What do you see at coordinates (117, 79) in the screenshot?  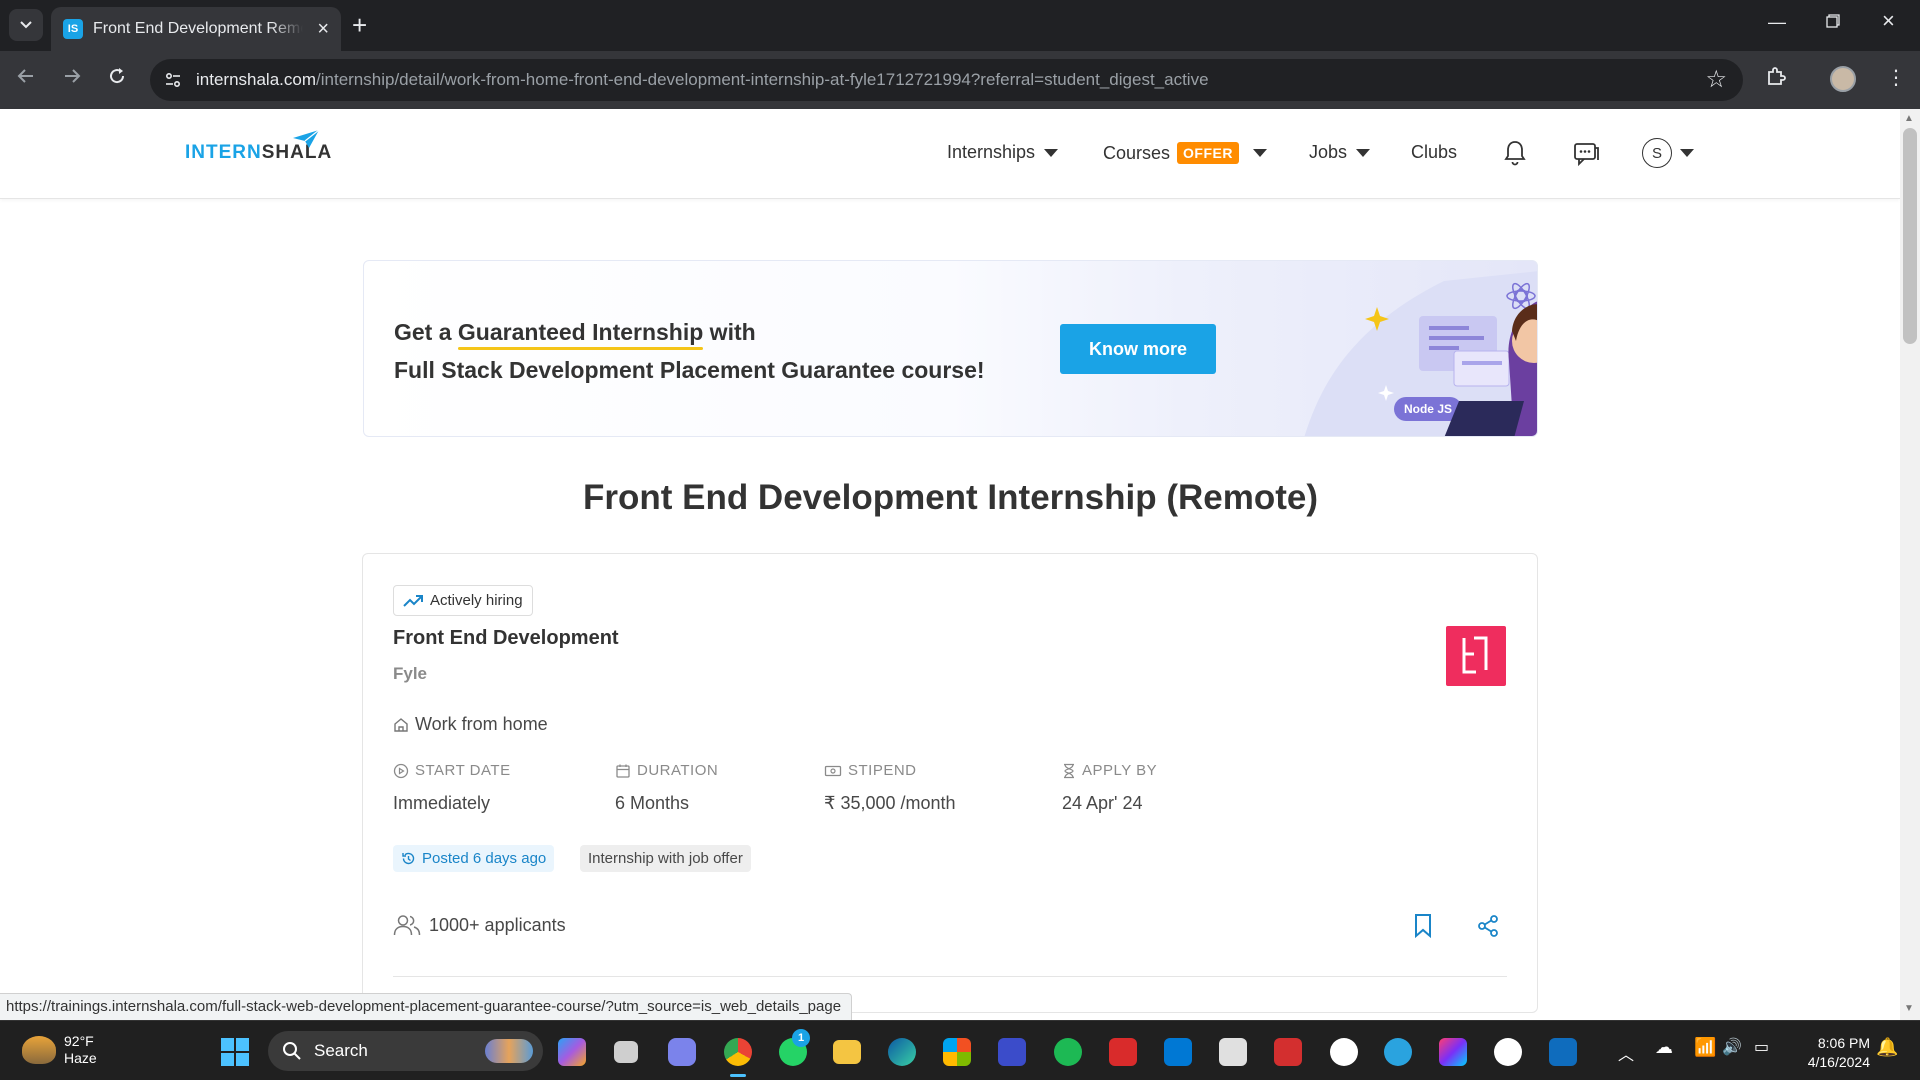 I see `reload-icon` at bounding box center [117, 79].